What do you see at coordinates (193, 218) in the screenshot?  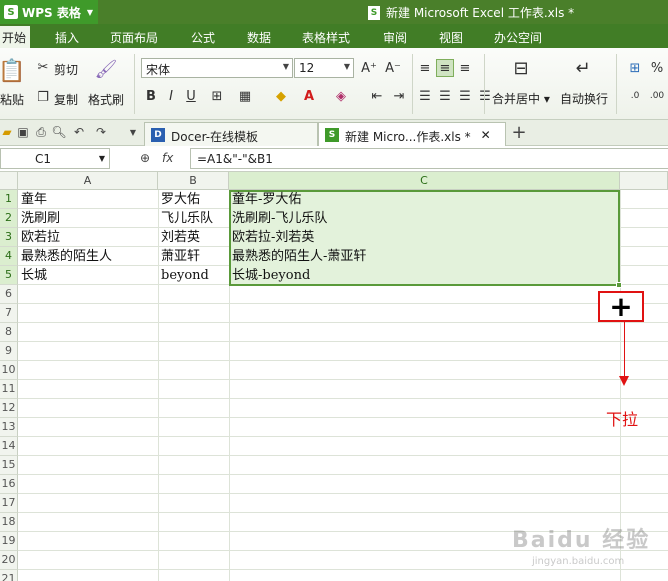 I see `cell-b2: 飞儿乐队` at bounding box center [193, 218].